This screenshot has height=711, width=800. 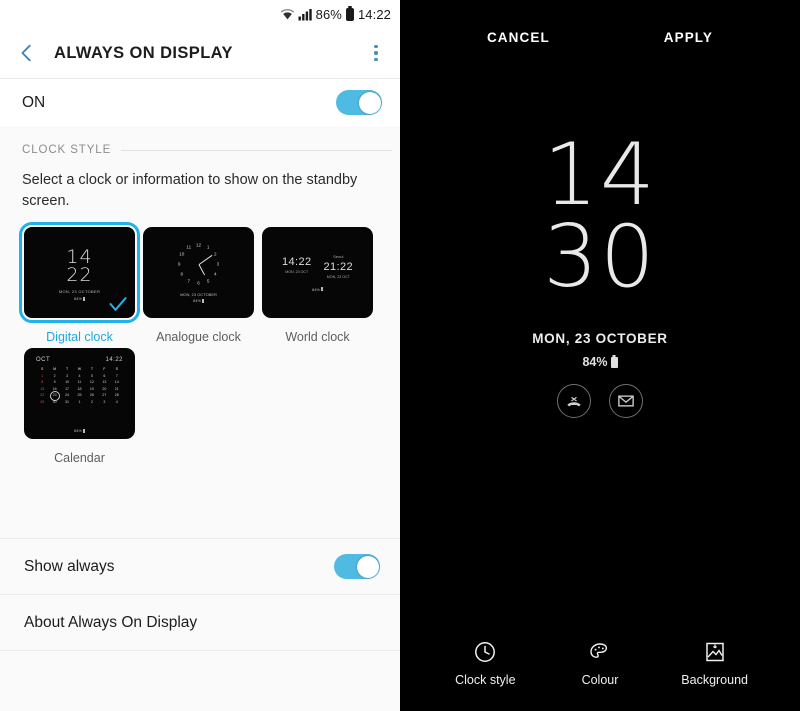 What do you see at coordinates (485, 652) in the screenshot?
I see `clock-icon` at bounding box center [485, 652].